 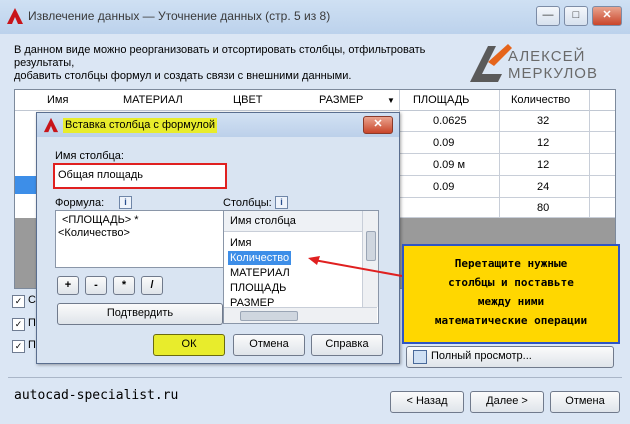 I want to click on column-item: МАТЕРИАЛ, so click(x=260, y=273).